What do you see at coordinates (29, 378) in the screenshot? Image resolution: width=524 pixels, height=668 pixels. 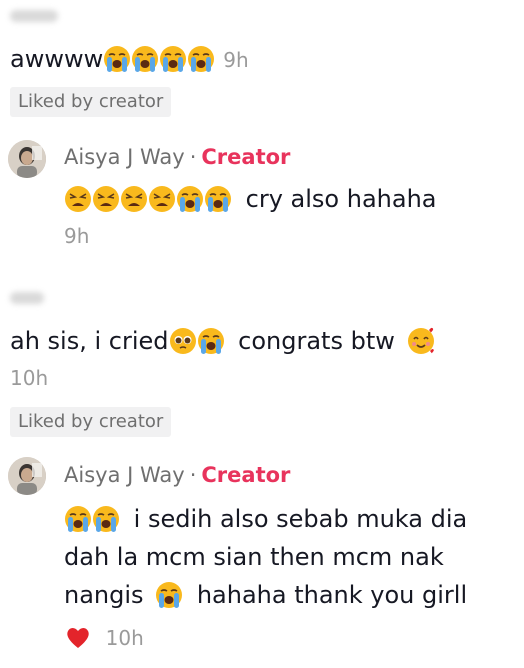 I see `comment-2-time: 10h` at bounding box center [29, 378].